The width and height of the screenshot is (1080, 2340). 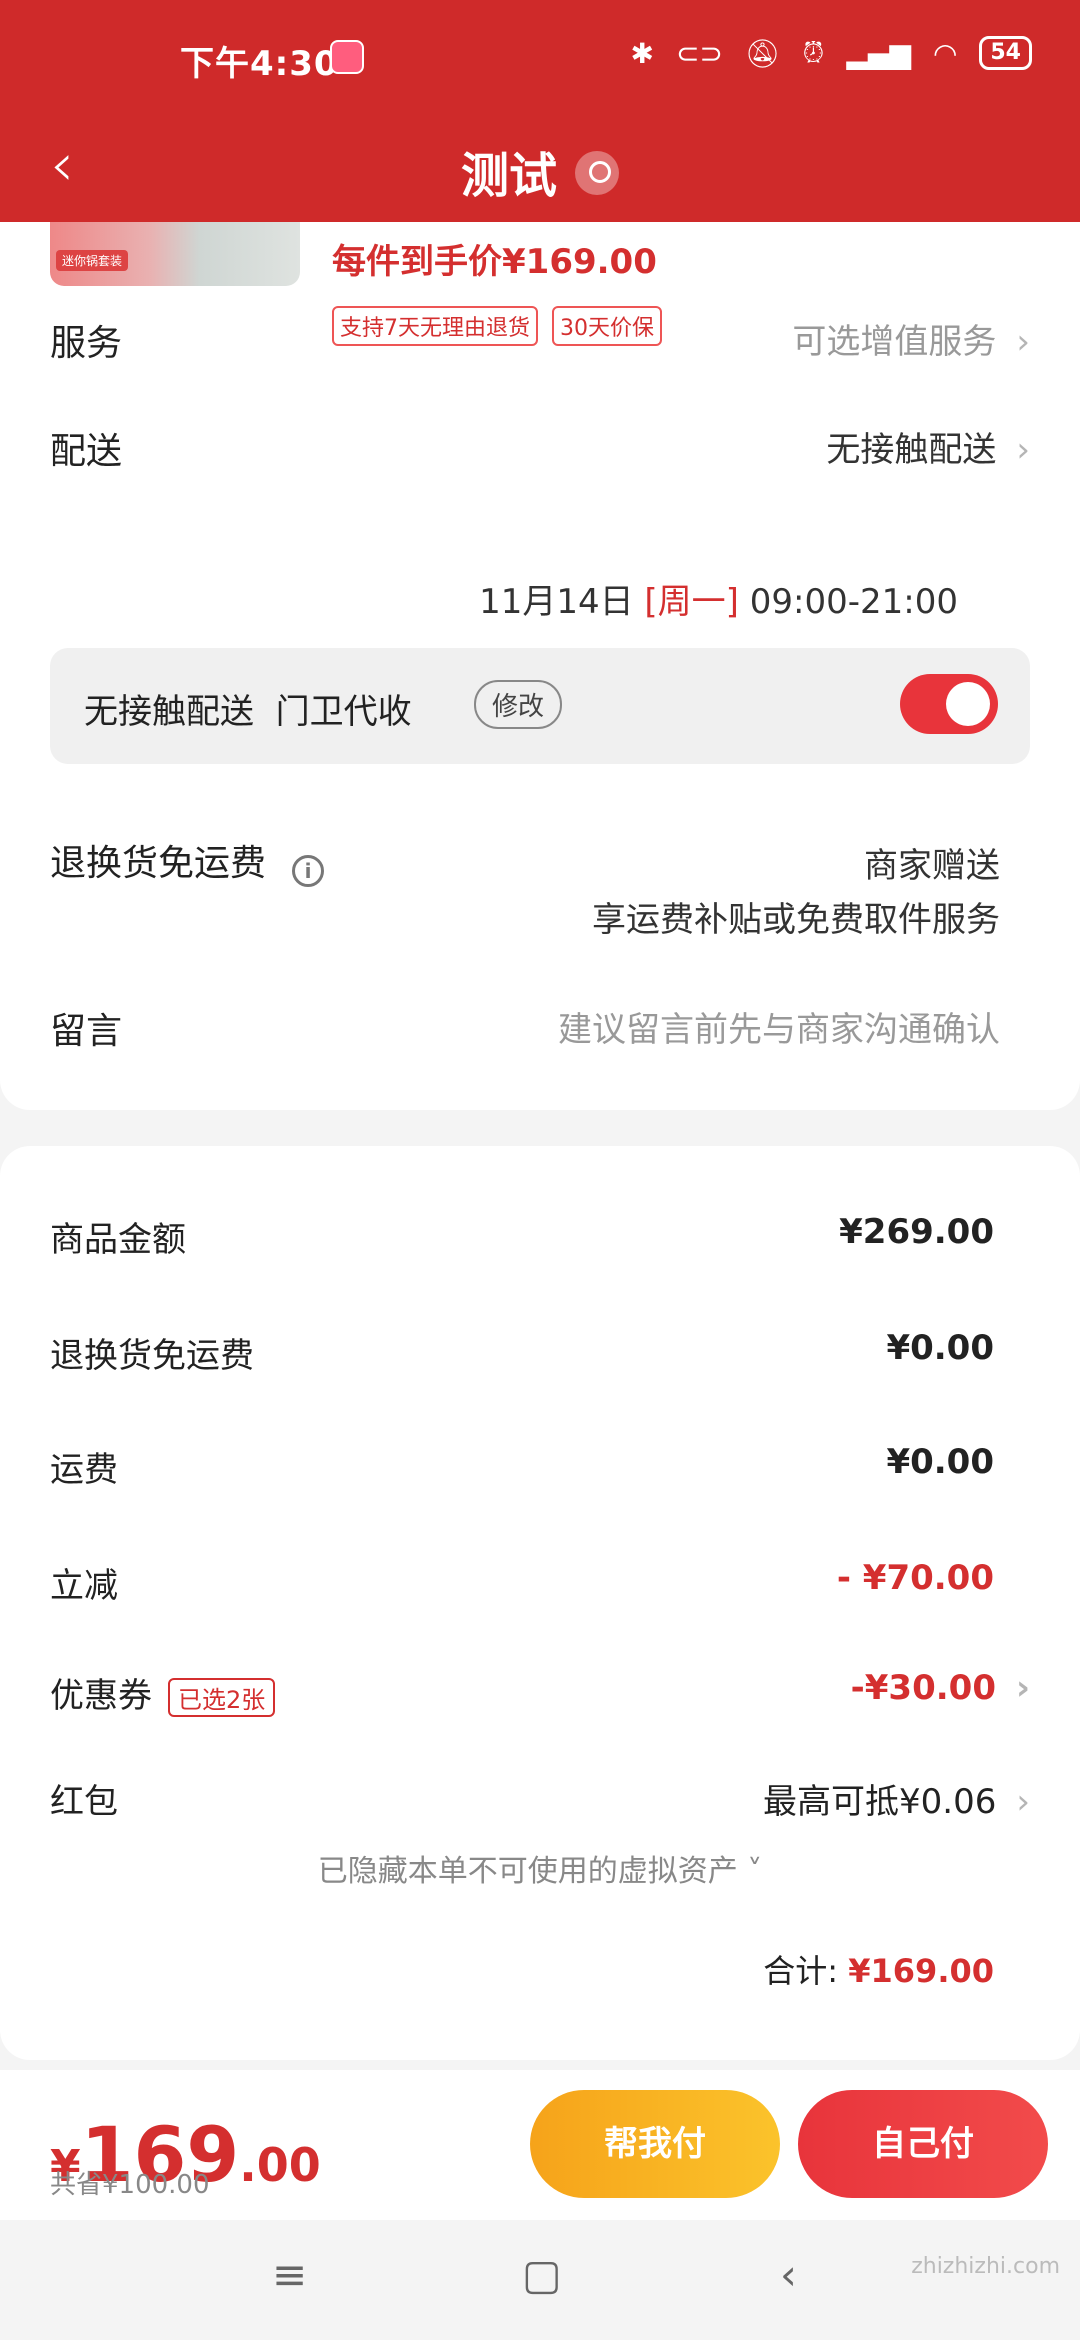 What do you see at coordinates (880, 1802) in the screenshot?
I see `red-packet-value: 最高可抵¥0.06` at bounding box center [880, 1802].